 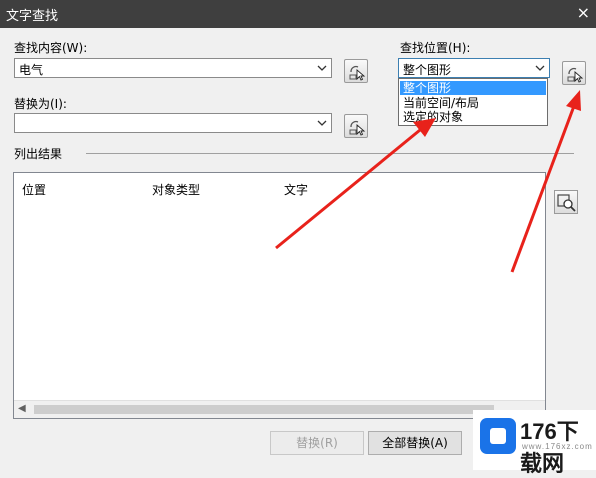 I want to click on watermark-logo, so click(x=498, y=436).